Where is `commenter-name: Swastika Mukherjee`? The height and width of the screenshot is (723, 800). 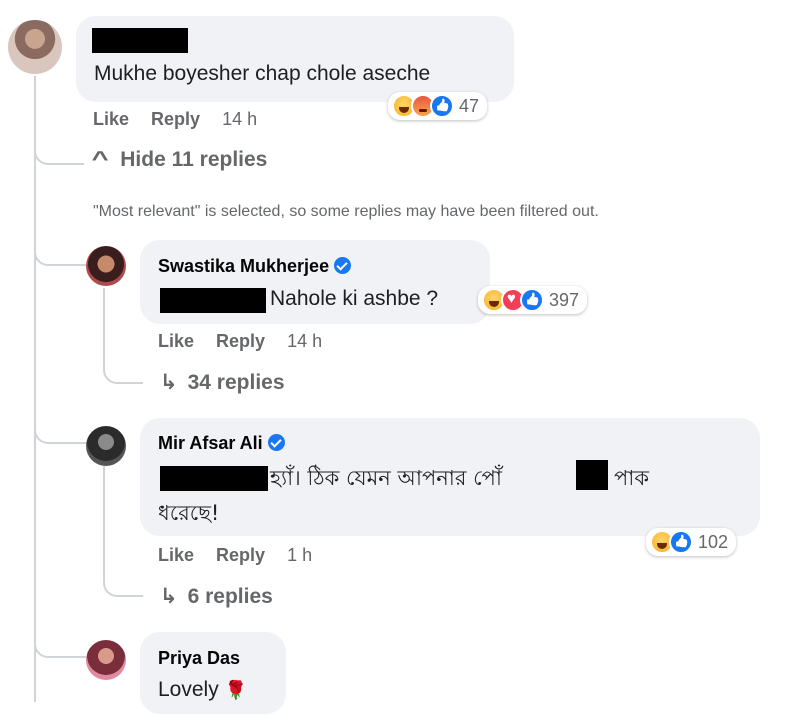 commenter-name: Swastika Mukherjee is located at coordinates (255, 266).